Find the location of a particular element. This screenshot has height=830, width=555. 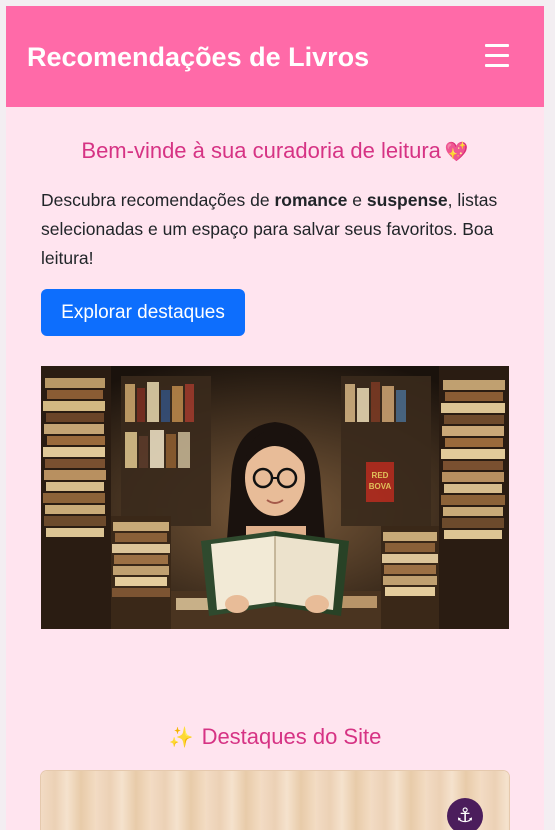

intro-text-start: Descubra recomendações de is located at coordinates (158, 200).